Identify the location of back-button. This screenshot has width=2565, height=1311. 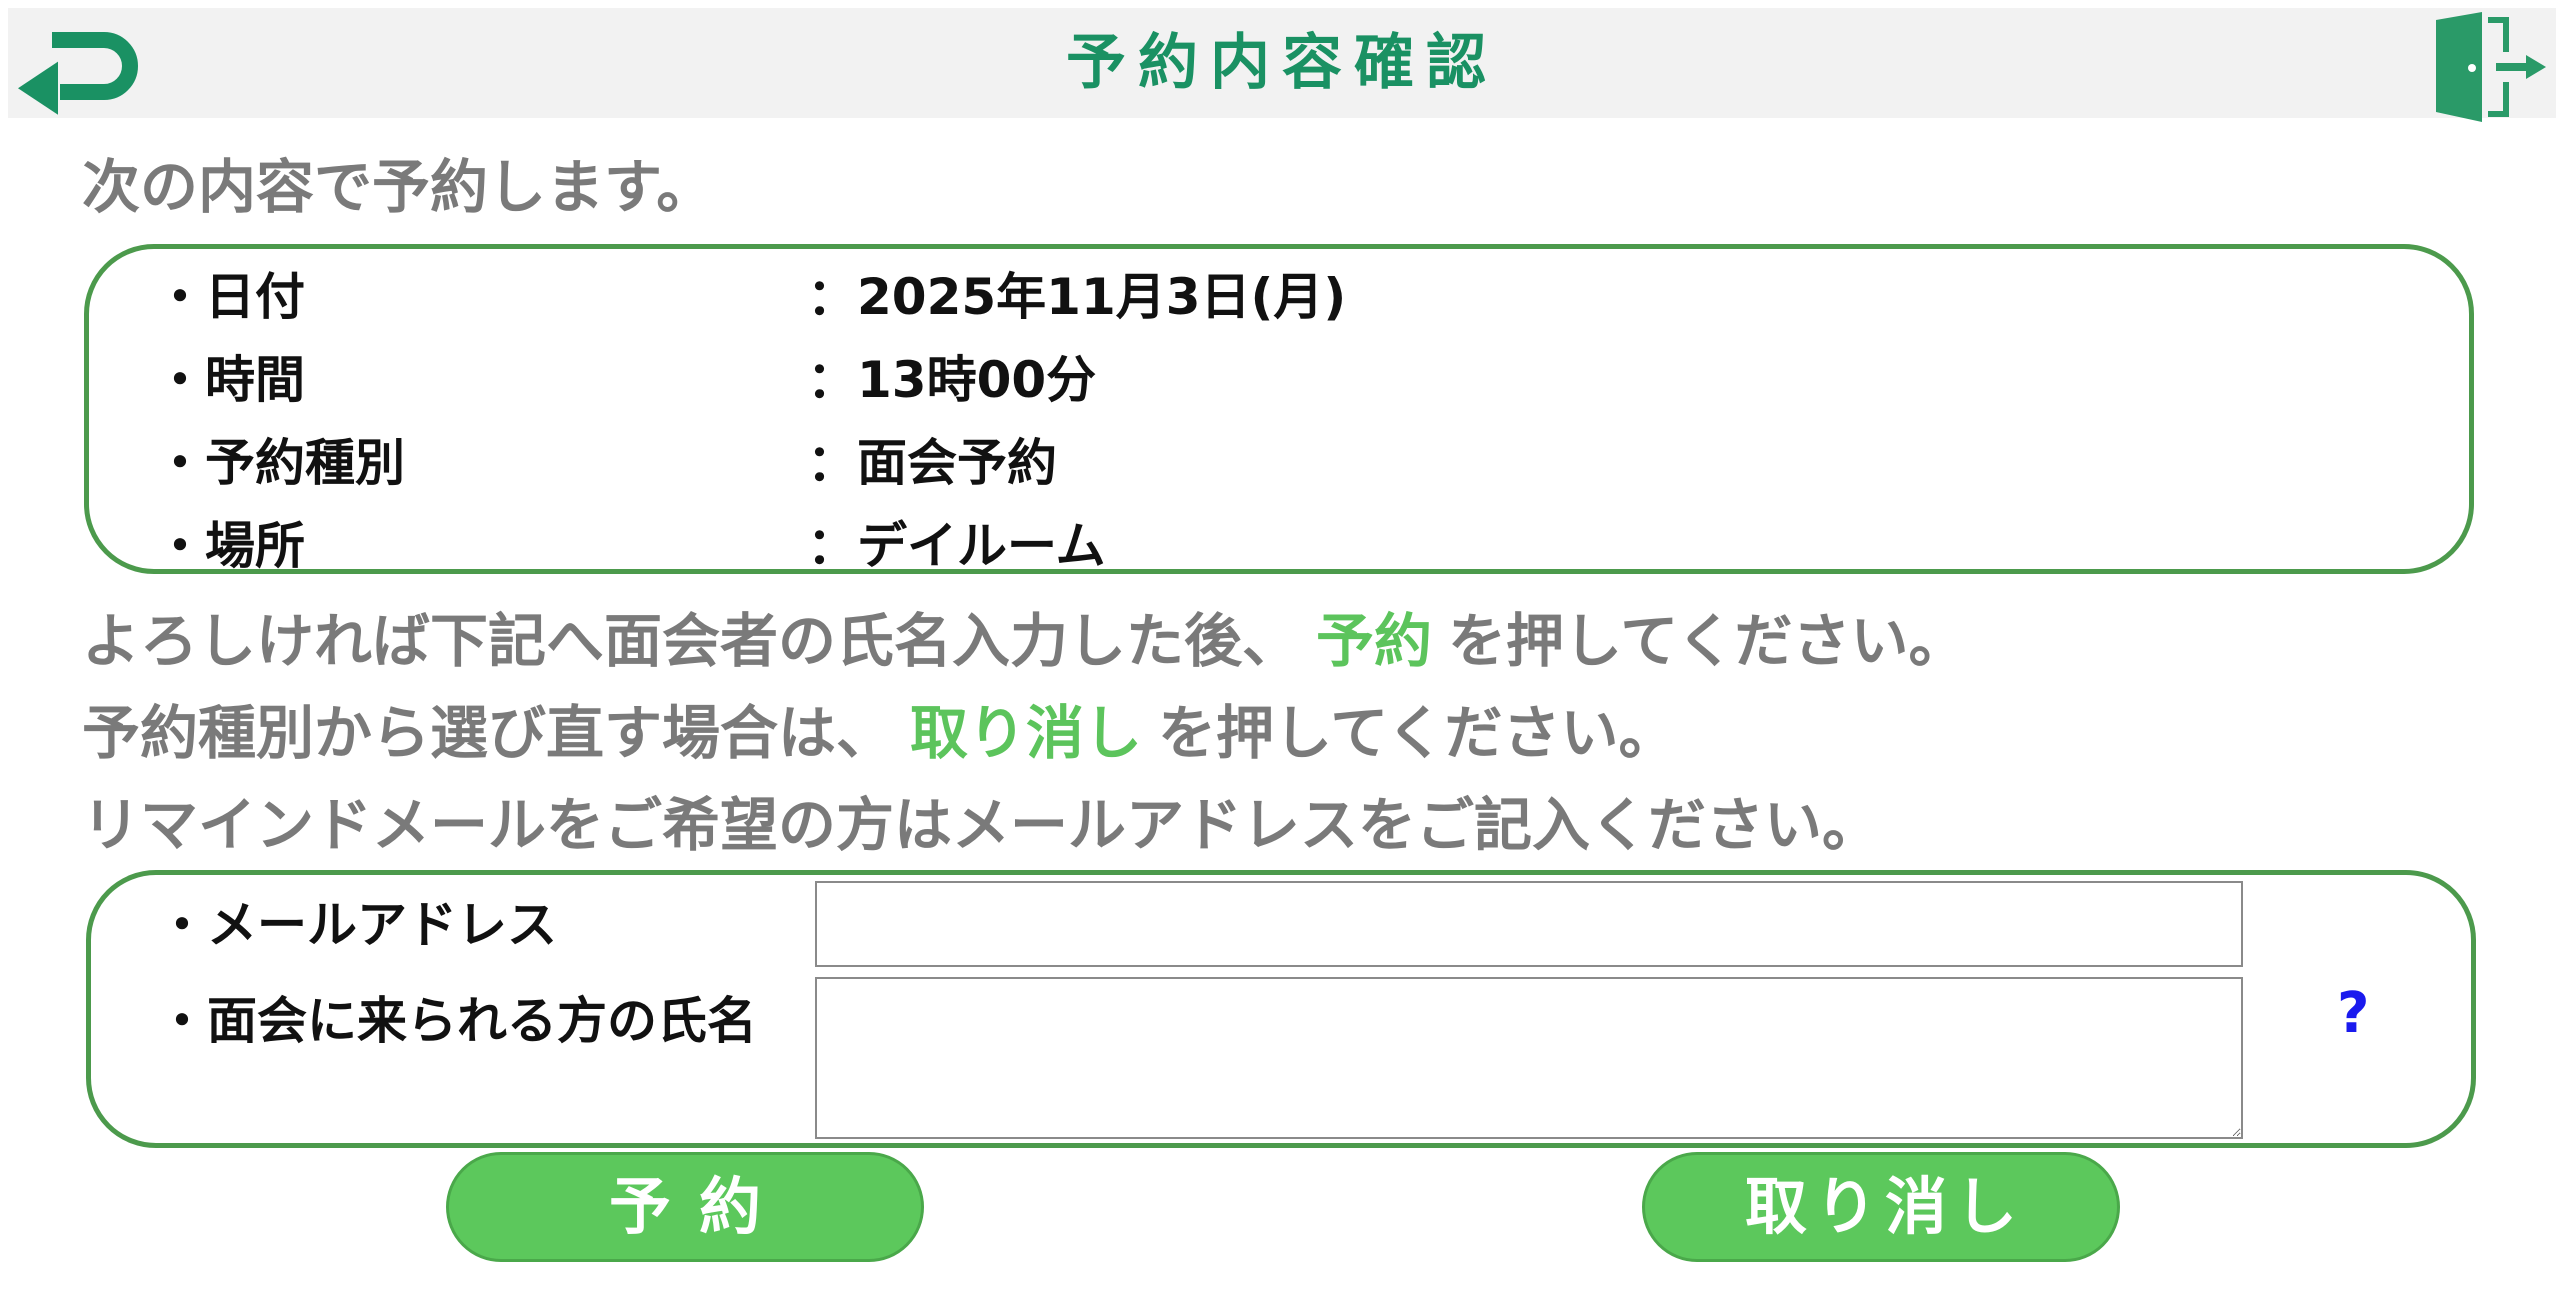
(77, 68).